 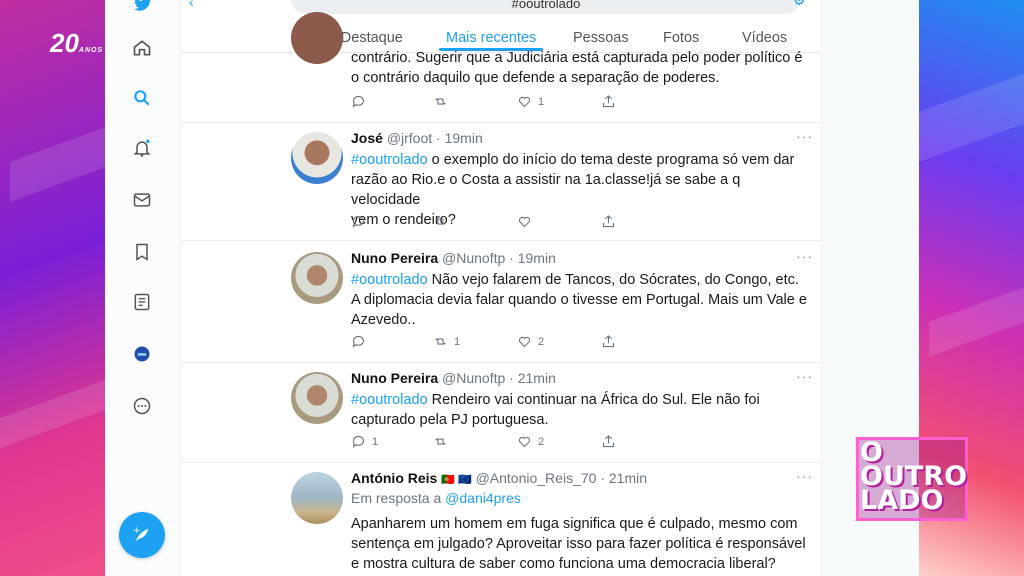 I want to click on search-settings-icon: ⚙, so click(x=799, y=4).